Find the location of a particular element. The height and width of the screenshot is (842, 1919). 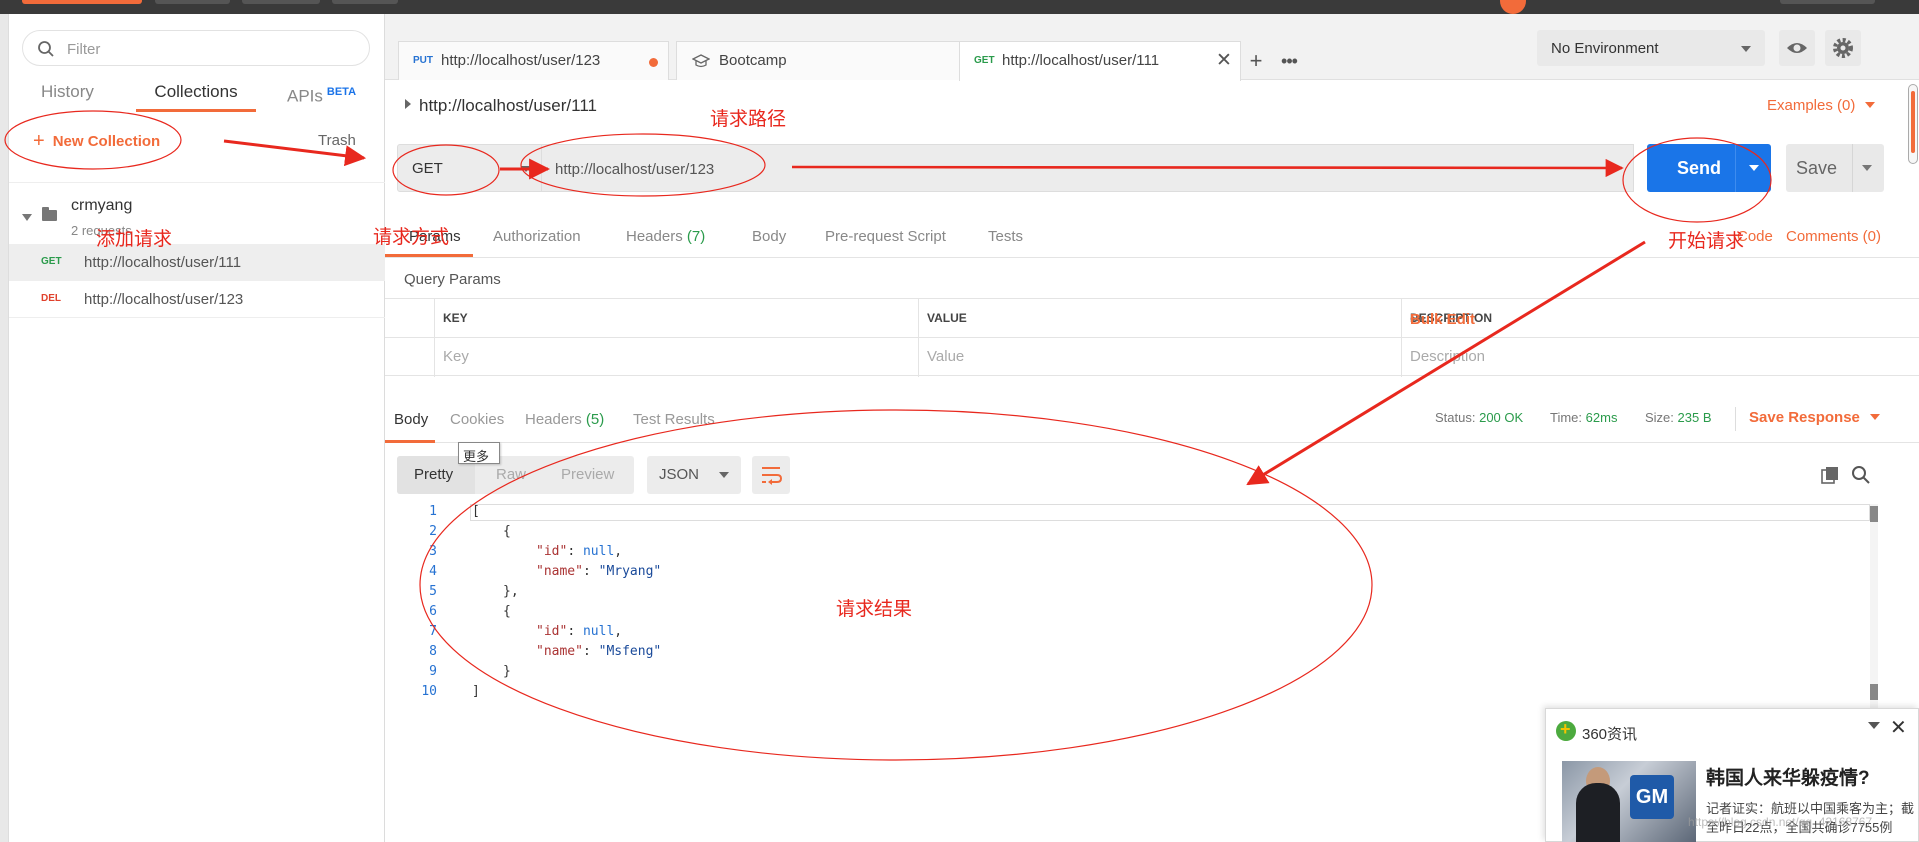

tab-apis: APIs BETA is located at coordinates (321, 95).